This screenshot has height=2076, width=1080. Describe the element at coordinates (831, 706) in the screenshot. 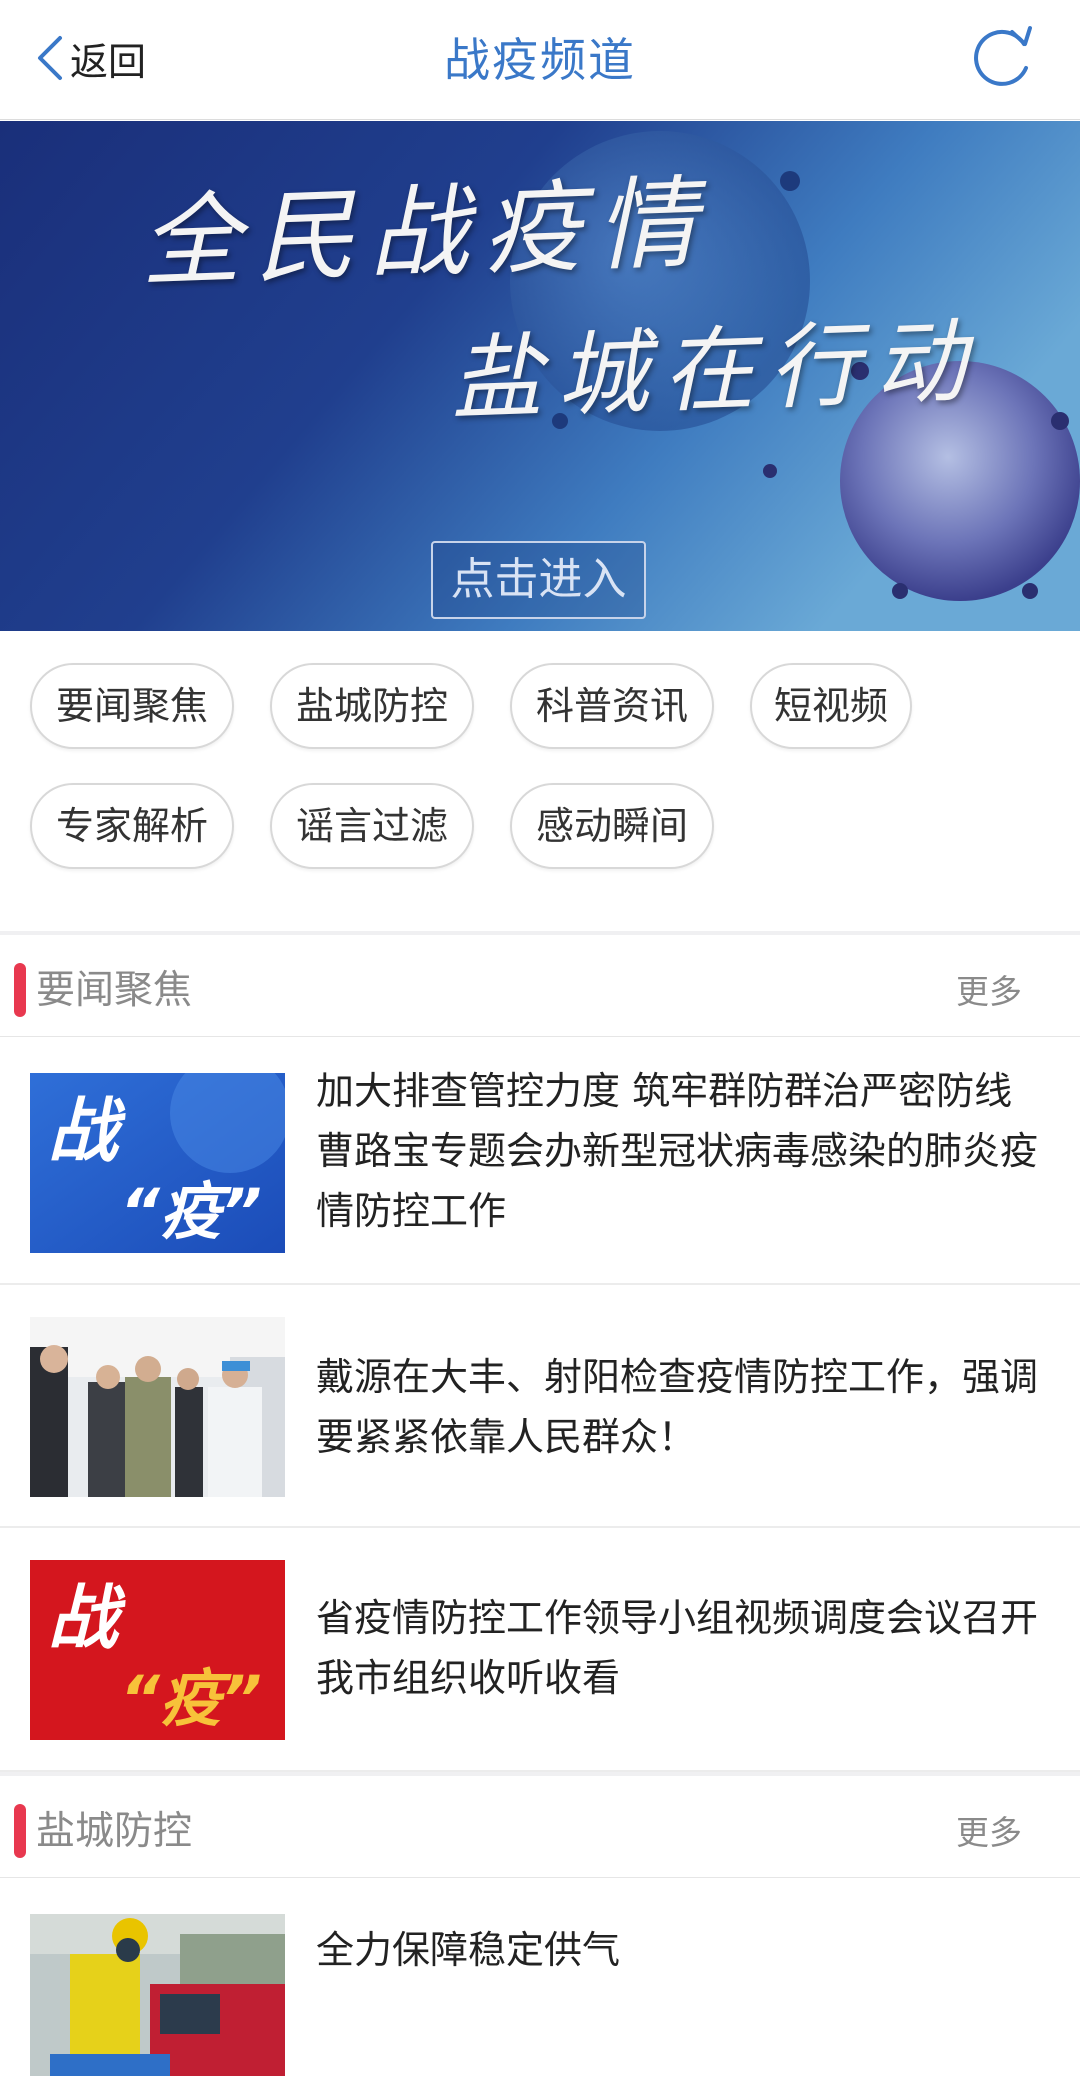

I see `tag-short-video: 短视频` at that location.